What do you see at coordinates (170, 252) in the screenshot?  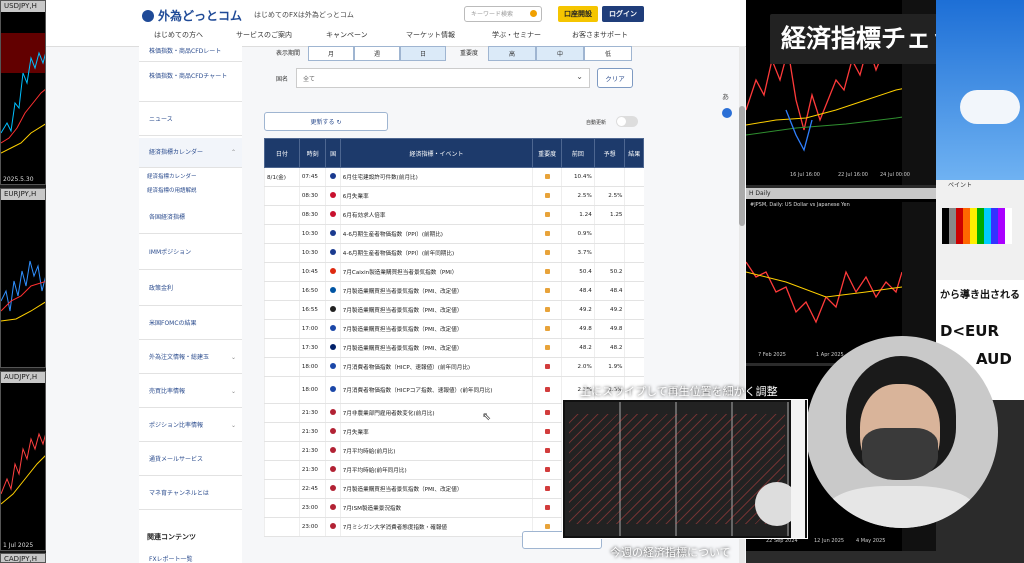 I see `sidebar-item-label: IMMポジション` at bounding box center [170, 252].